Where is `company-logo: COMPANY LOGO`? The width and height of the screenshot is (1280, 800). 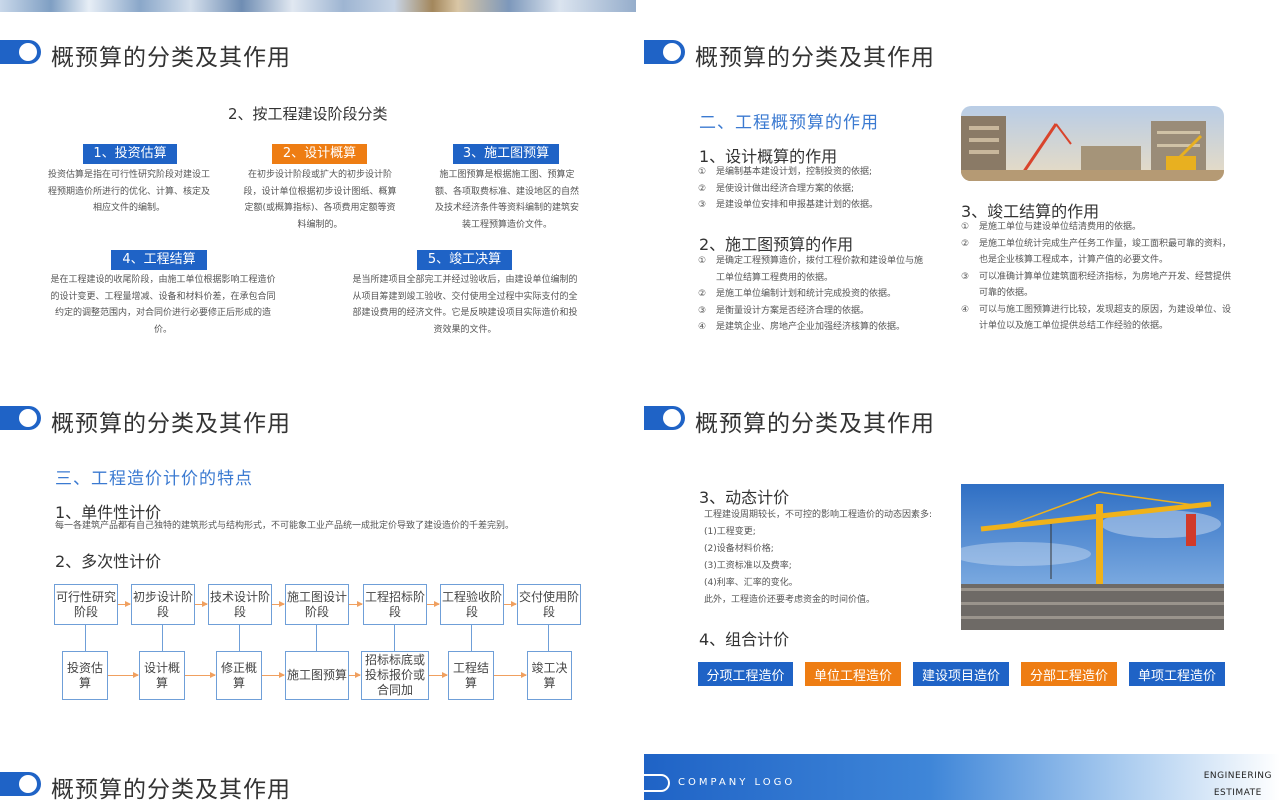
company-logo: COMPANY LOGO is located at coordinates (737, 782).